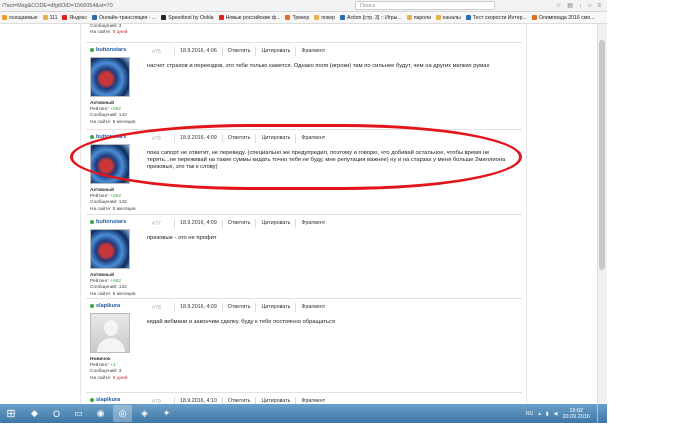 The height and width of the screenshot is (438, 700). I want to click on bookmark-item: пароли, so click(418, 18).